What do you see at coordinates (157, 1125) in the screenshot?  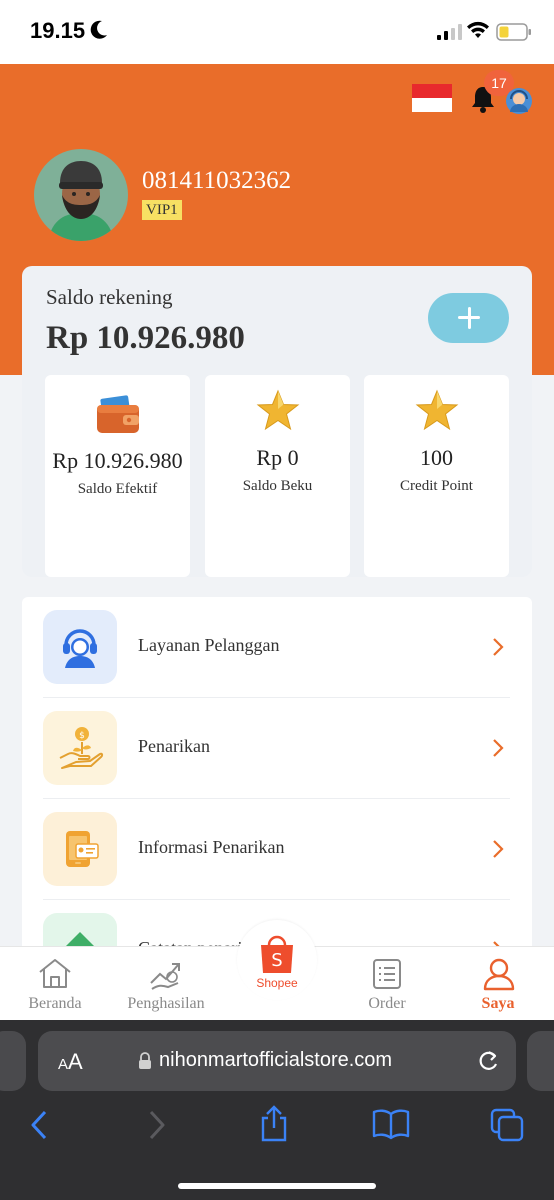 I see `forward-arrow-icon` at bounding box center [157, 1125].